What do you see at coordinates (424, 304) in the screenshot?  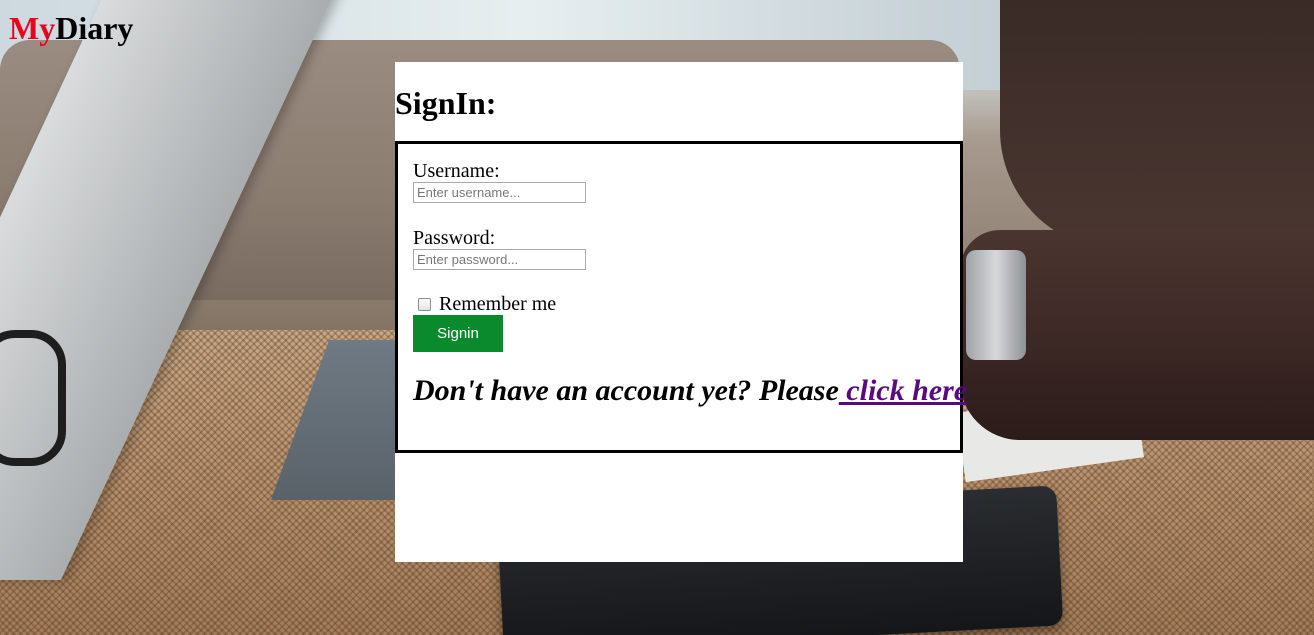 I see `remember-me-checkbox` at bounding box center [424, 304].